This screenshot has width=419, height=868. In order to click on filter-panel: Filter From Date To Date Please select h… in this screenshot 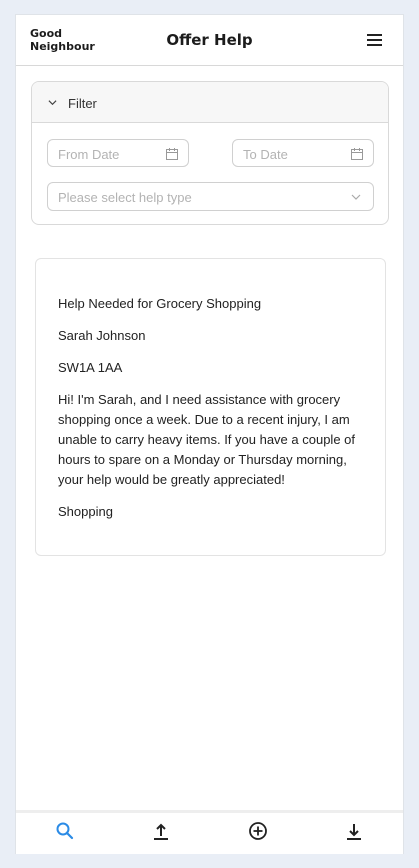, I will do `click(210, 153)`.